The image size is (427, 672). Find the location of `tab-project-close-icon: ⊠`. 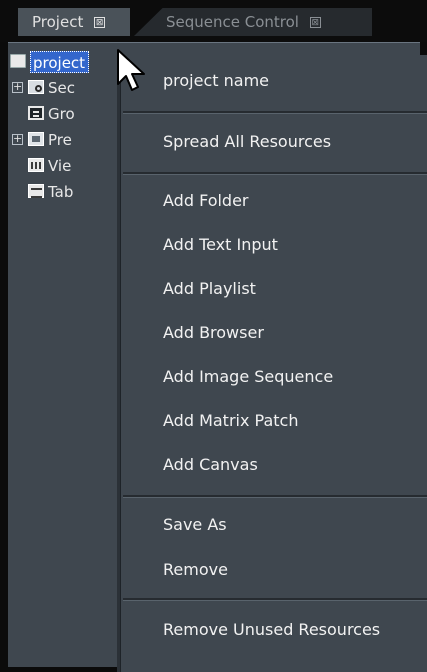

tab-project-close-icon: ⊠ is located at coordinates (100, 22).